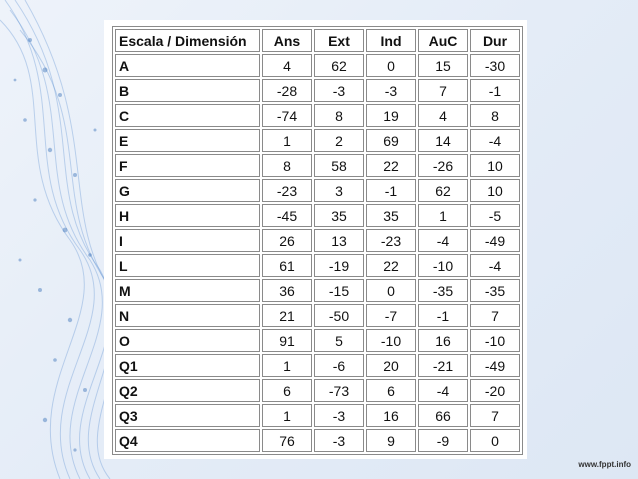 This screenshot has width=638, height=479. I want to click on value-cell: -28, so click(287, 90).